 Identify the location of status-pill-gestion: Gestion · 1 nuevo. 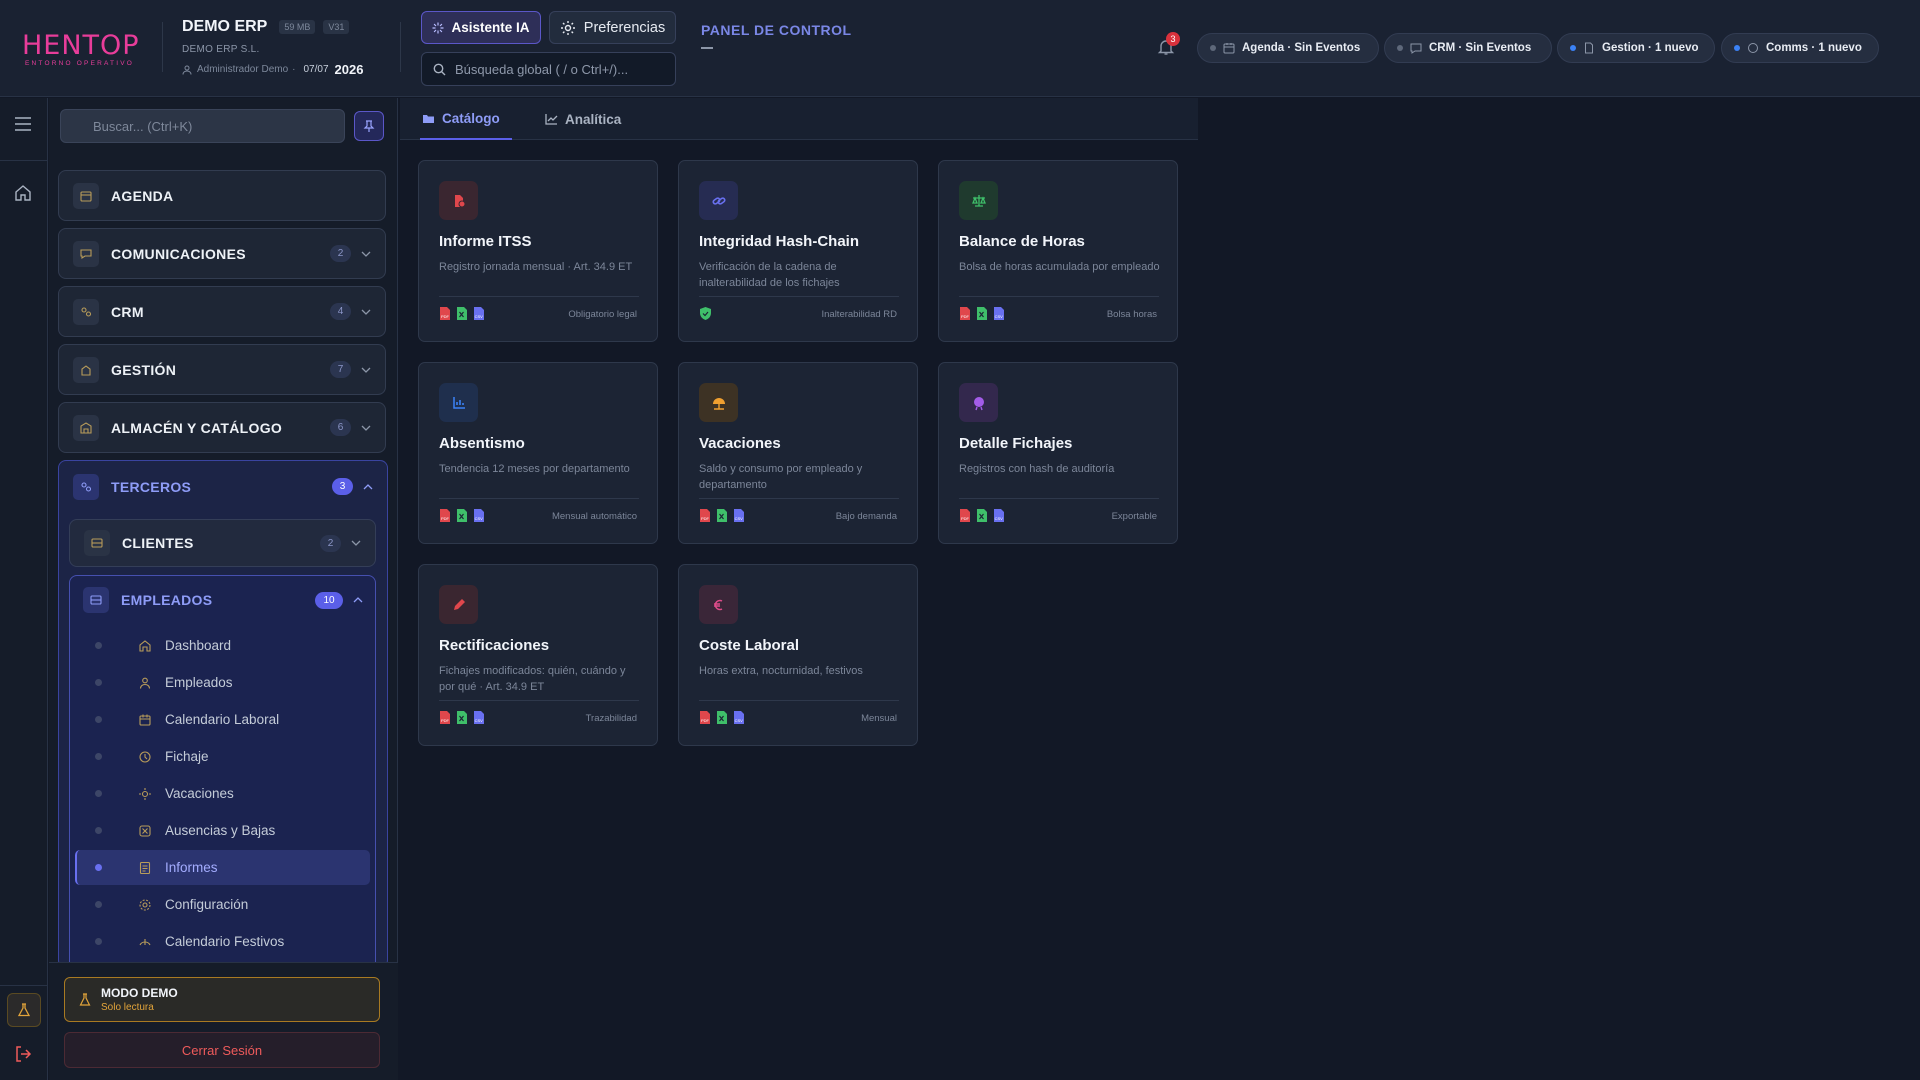
(1636, 48).